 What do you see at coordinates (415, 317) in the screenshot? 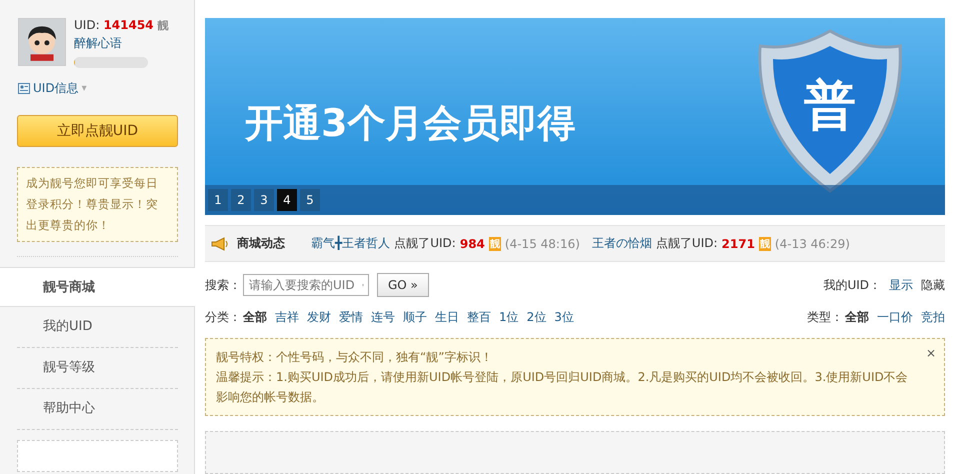
I see `category-filter: 顺子` at bounding box center [415, 317].